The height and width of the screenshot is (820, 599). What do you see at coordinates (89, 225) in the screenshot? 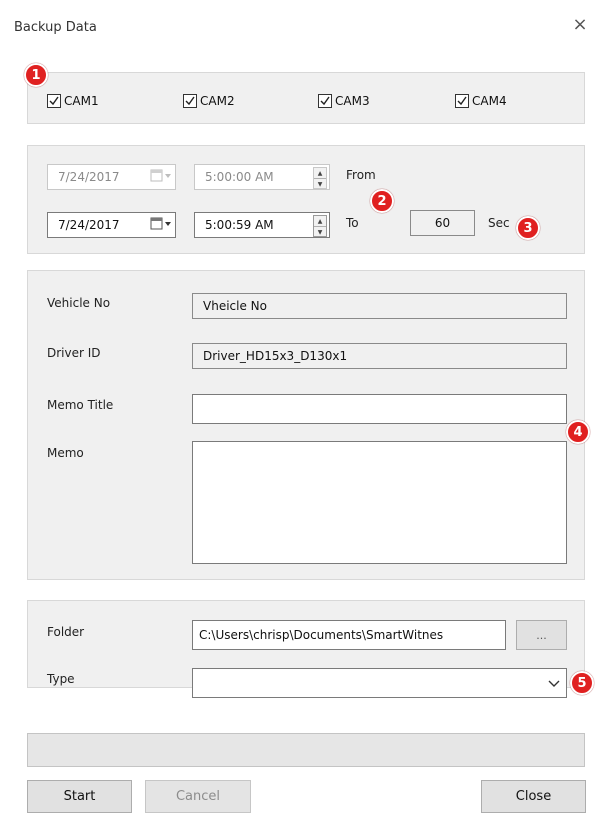
I see `to-date-value: 7/24/2017` at bounding box center [89, 225].